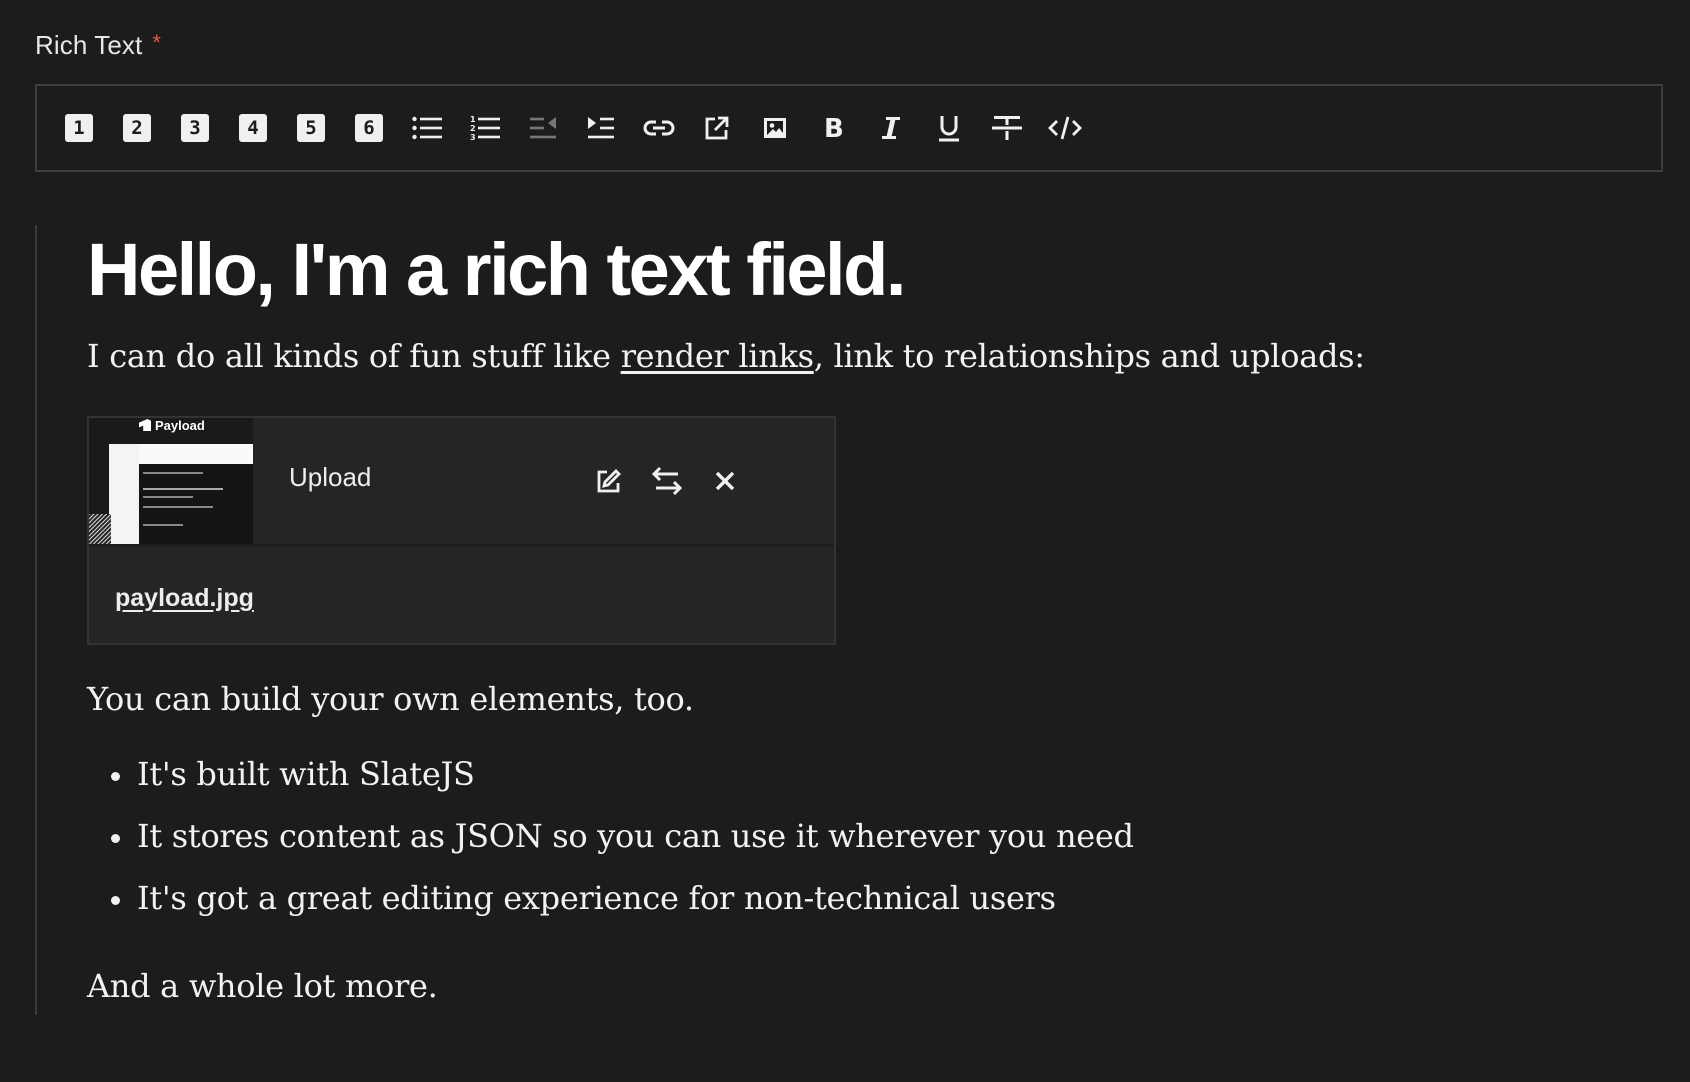 Image resolution: width=1690 pixels, height=1082 pixels. I want to click on link-button, so click(659, 128).